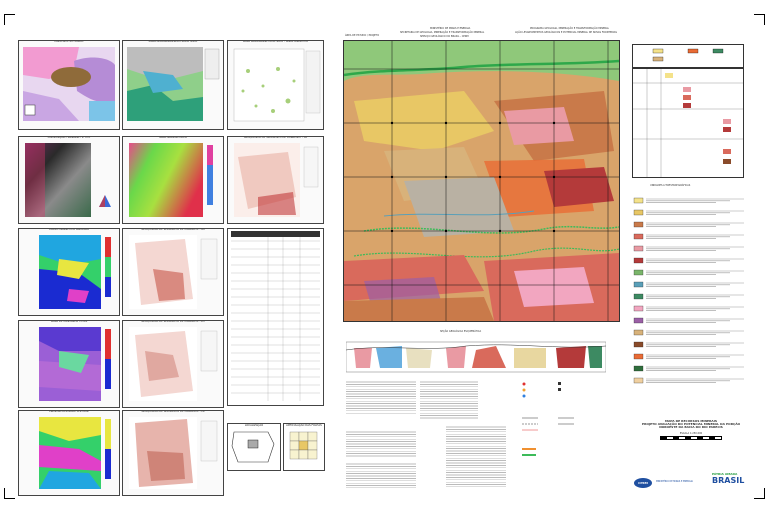 Image resolution: width=768 pixels, height=505 pixels. What do you see at coordinates (759, 493) in the screenshot?
I see `crop-mark-br` at bounding box center [759, 493].